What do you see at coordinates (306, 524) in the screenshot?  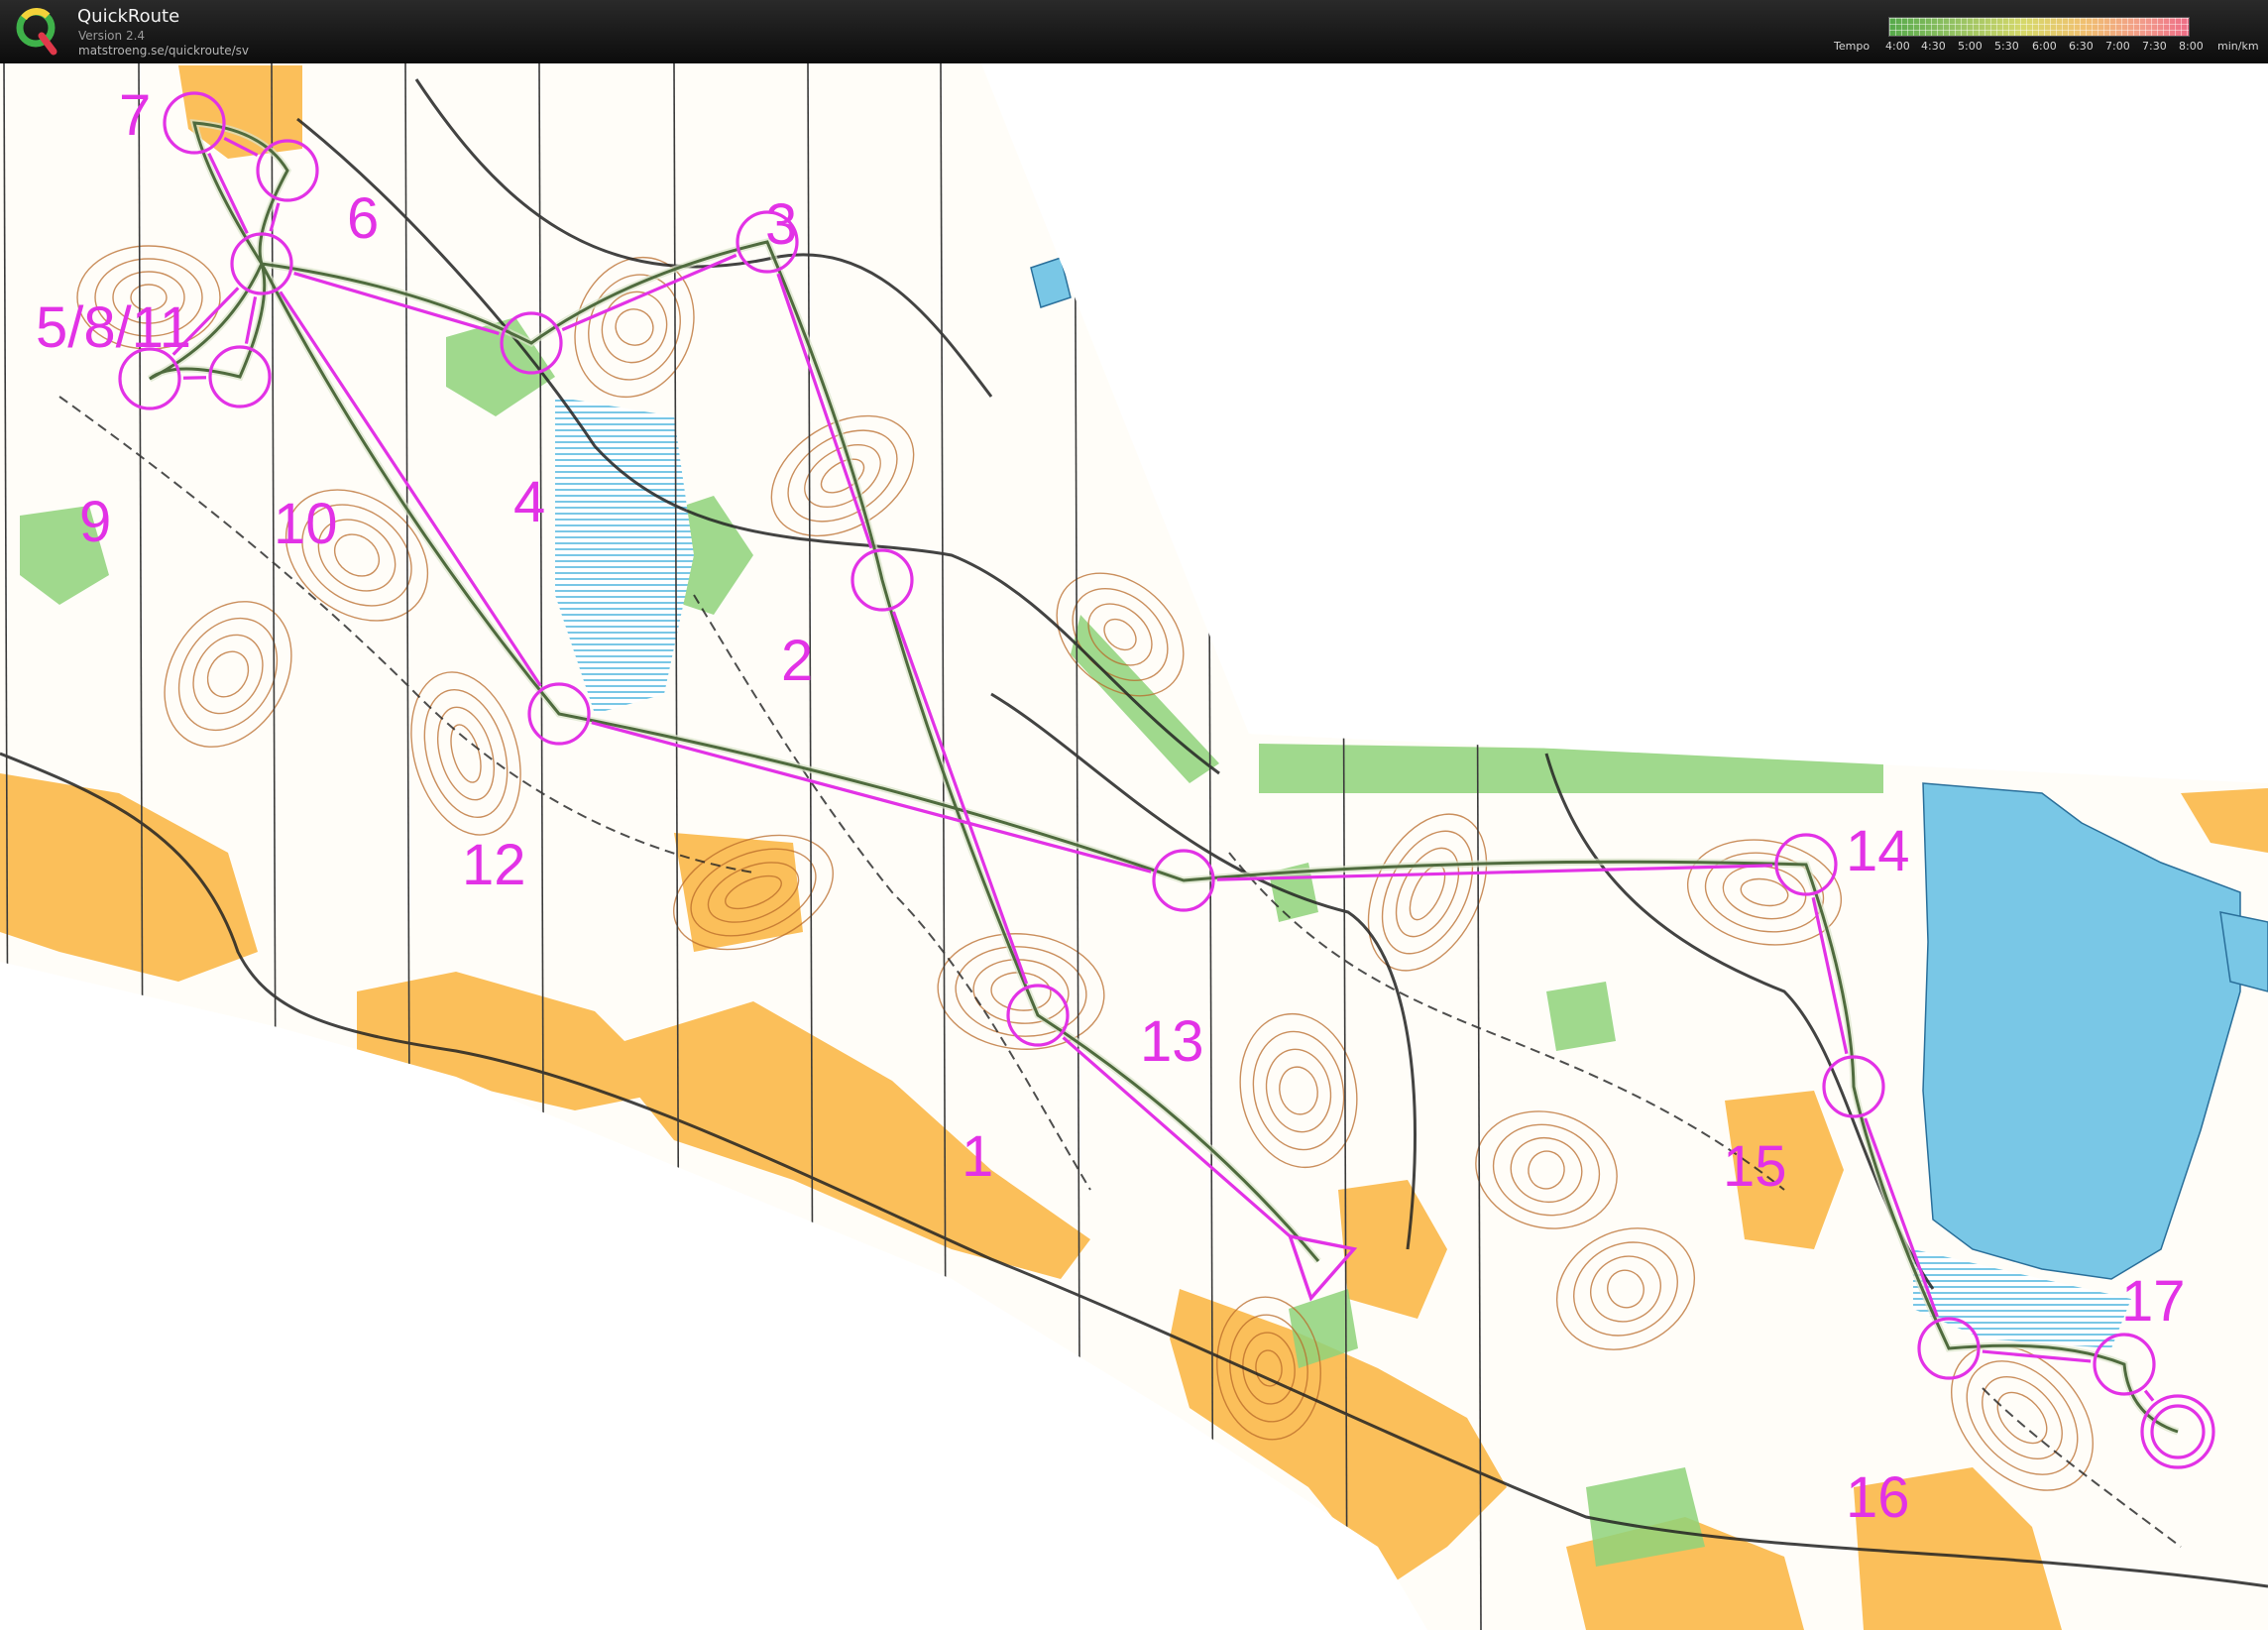 I see `control-number-label: 10` at bounding box center [306, 524].